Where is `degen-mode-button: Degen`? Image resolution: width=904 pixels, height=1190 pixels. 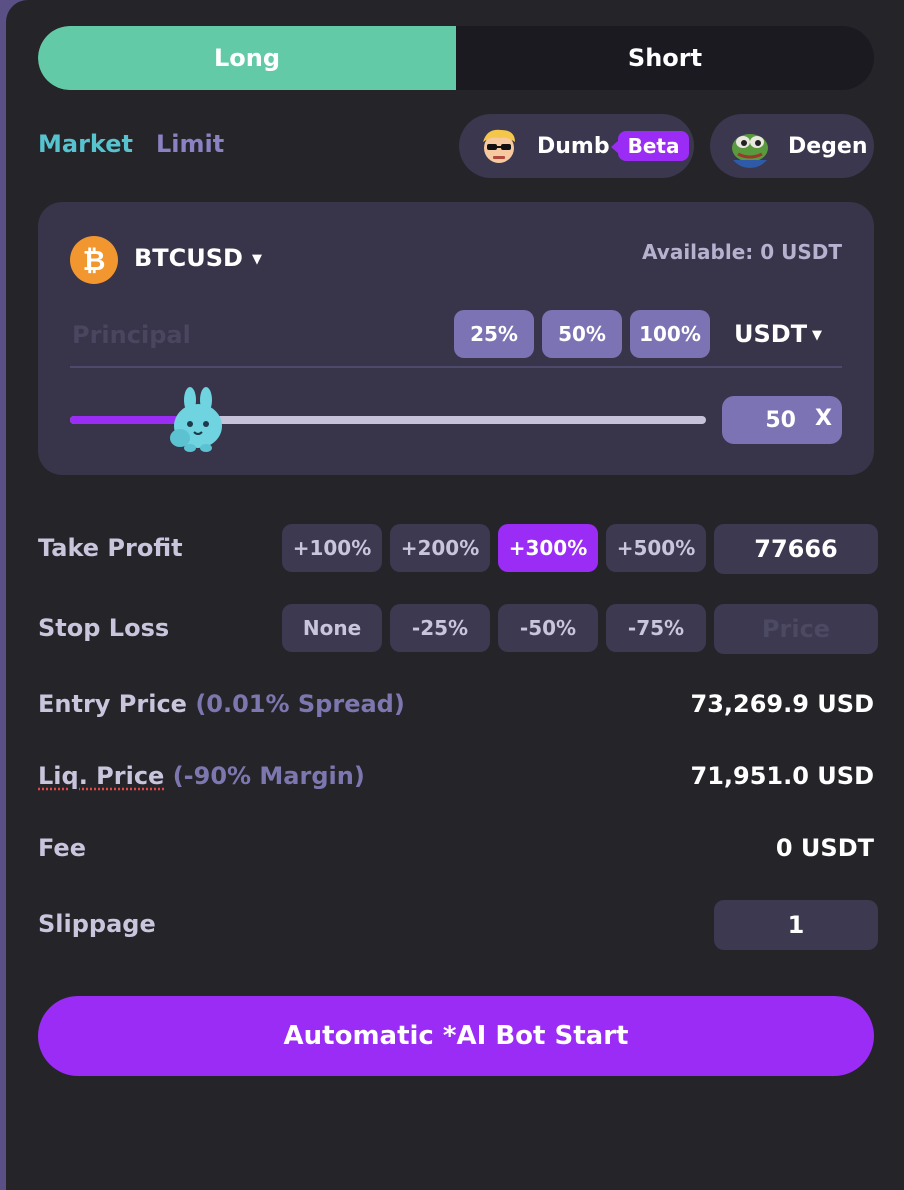 degen-mode-button: Degen is located at coordinates (792, 146).